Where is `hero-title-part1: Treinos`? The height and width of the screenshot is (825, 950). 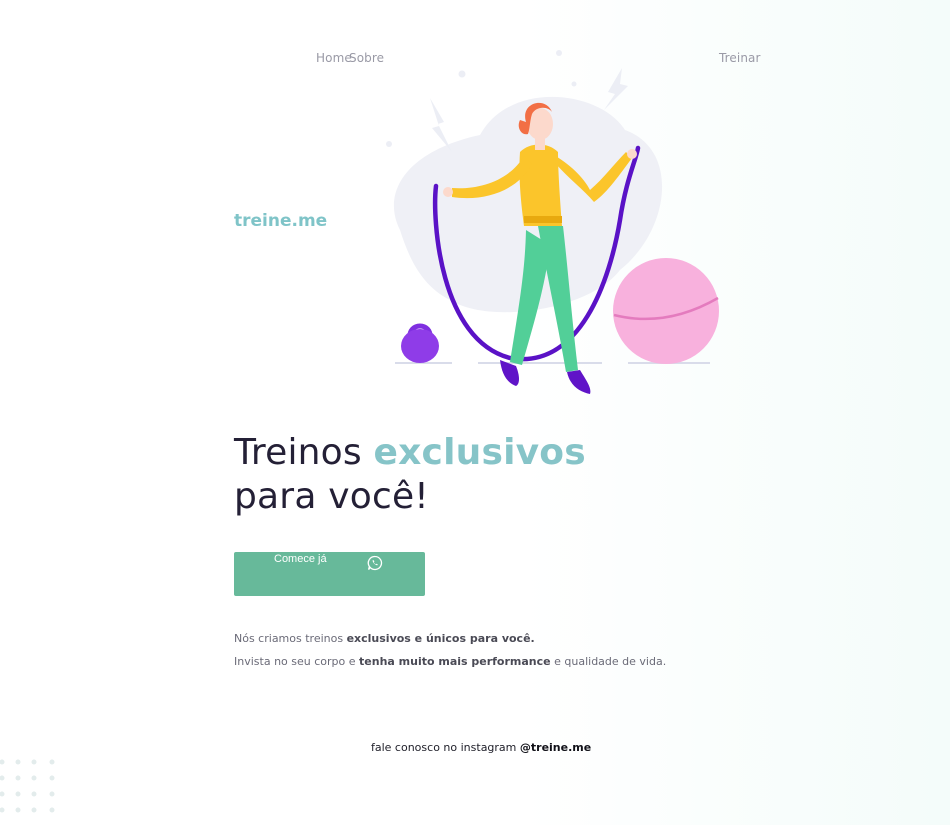 hero-title-part1: Treinos is located at coordinates (304, 452).